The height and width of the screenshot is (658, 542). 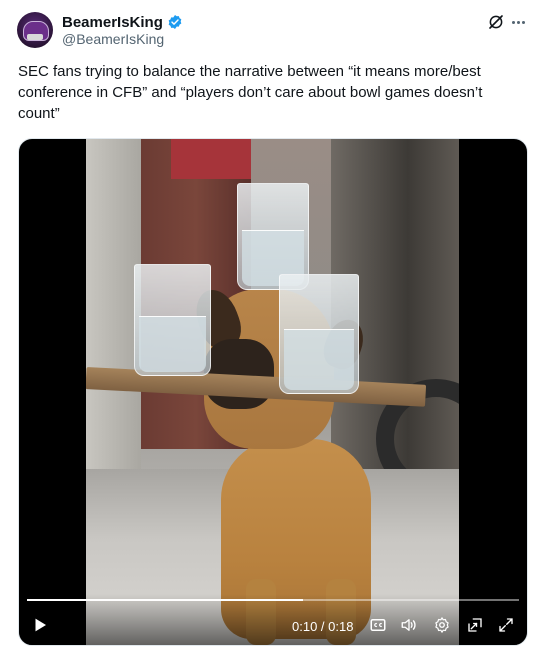 I want to click on verified-badge-icon, so click(x=175, y=22).